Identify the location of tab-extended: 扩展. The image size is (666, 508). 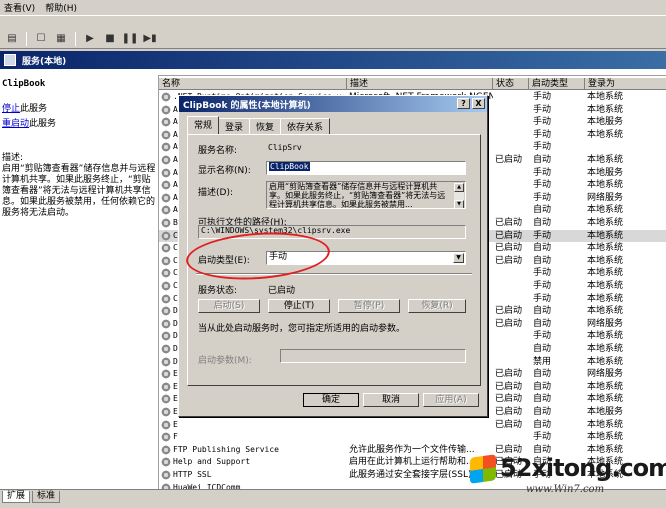
(16, 497).